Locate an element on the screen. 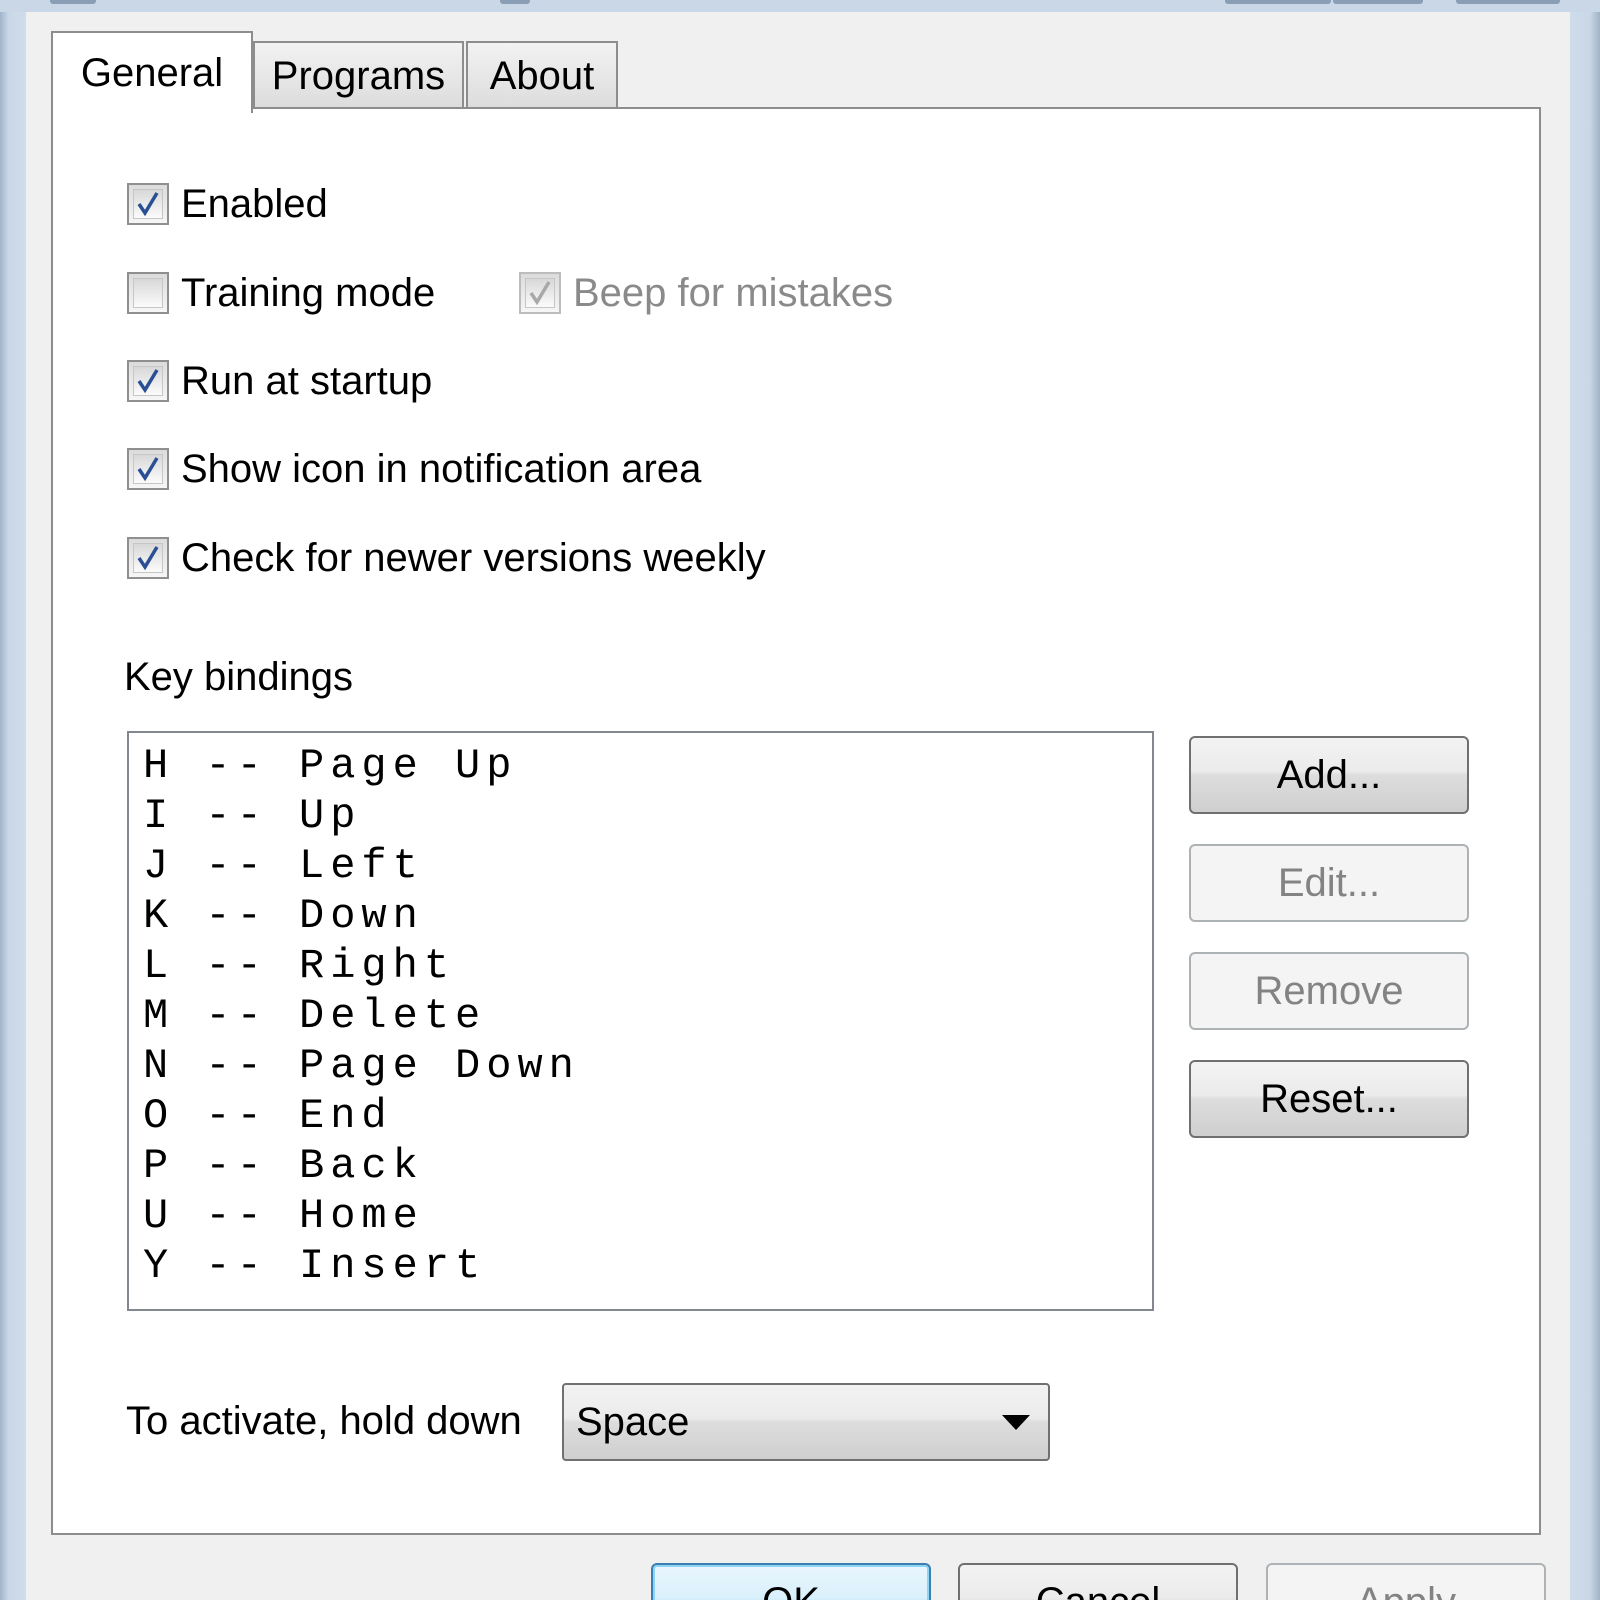  tab-about: About is located at coordinates (542, 75).